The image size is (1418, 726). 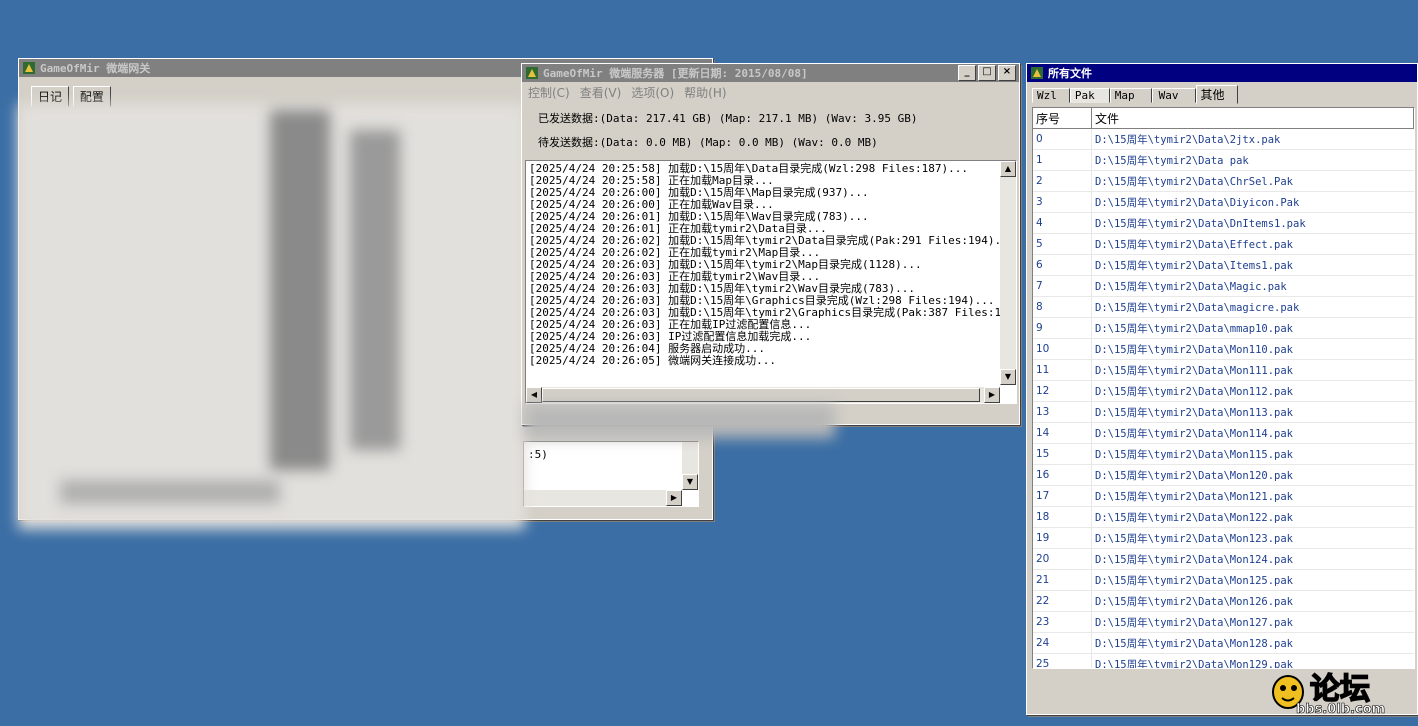 I want to click on row-index: 19, so click(x=1062, y=538).